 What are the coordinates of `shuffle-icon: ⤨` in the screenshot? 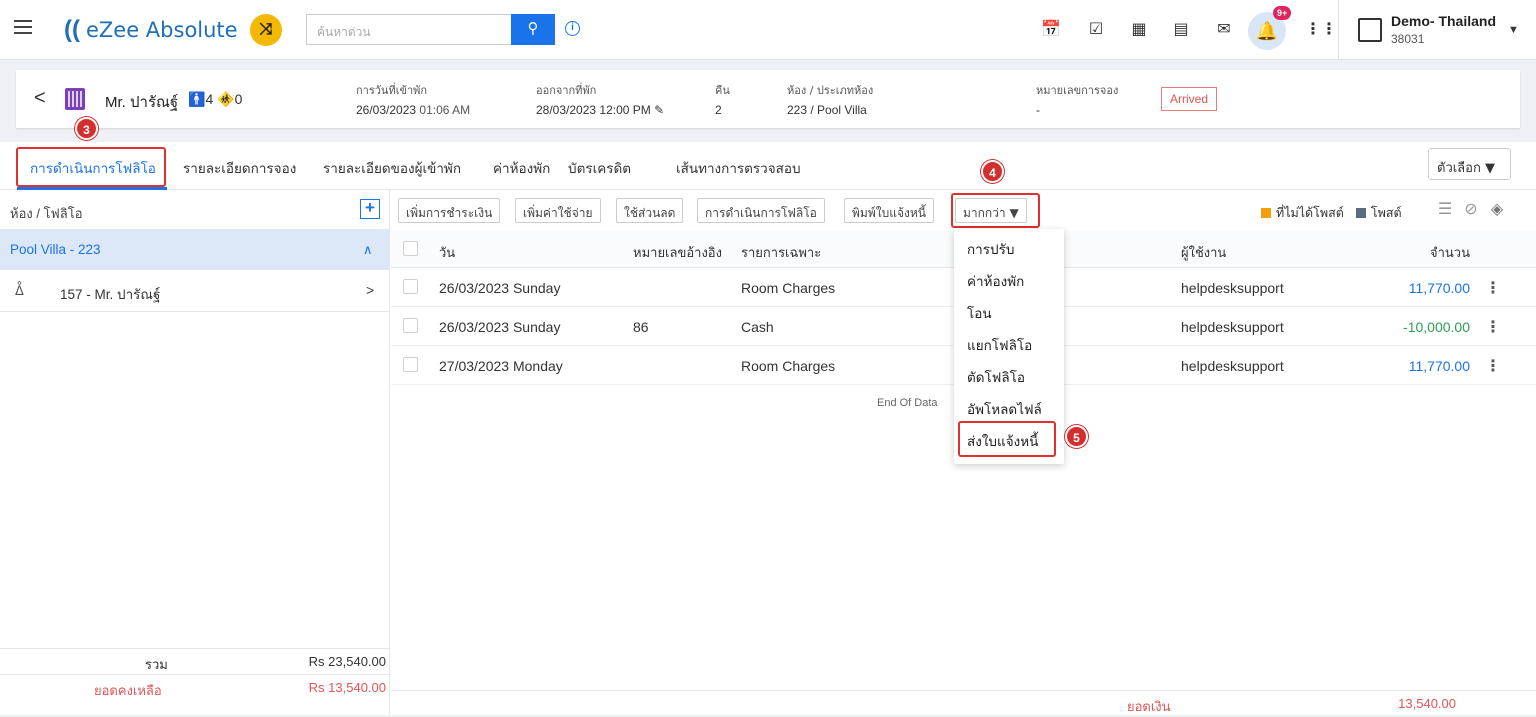 It's located at (266, 30).